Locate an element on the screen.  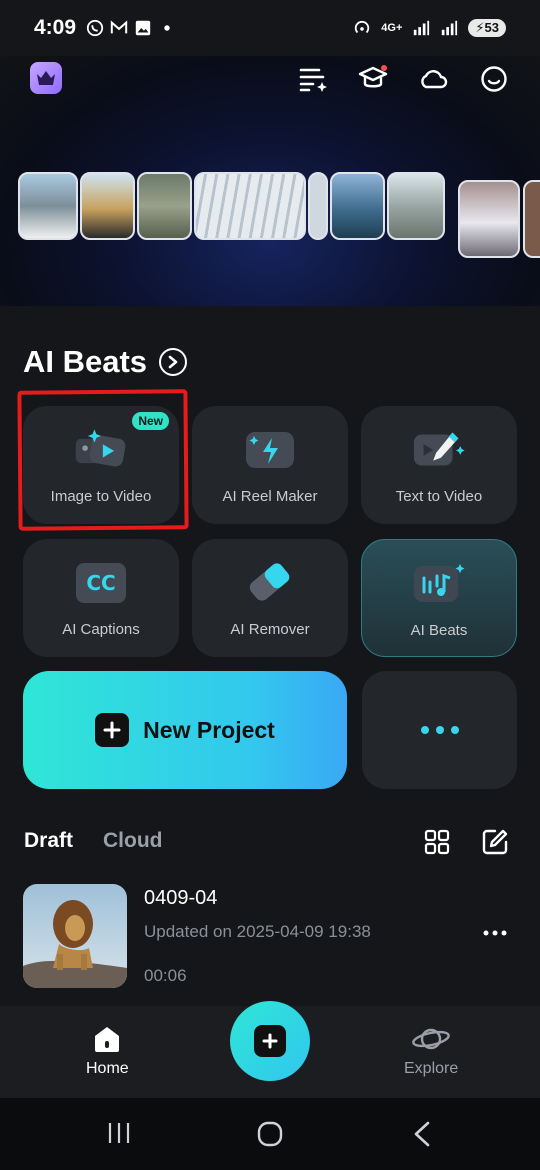
tool-text-to-video: Text to Video is located at coordinates (439, 465).